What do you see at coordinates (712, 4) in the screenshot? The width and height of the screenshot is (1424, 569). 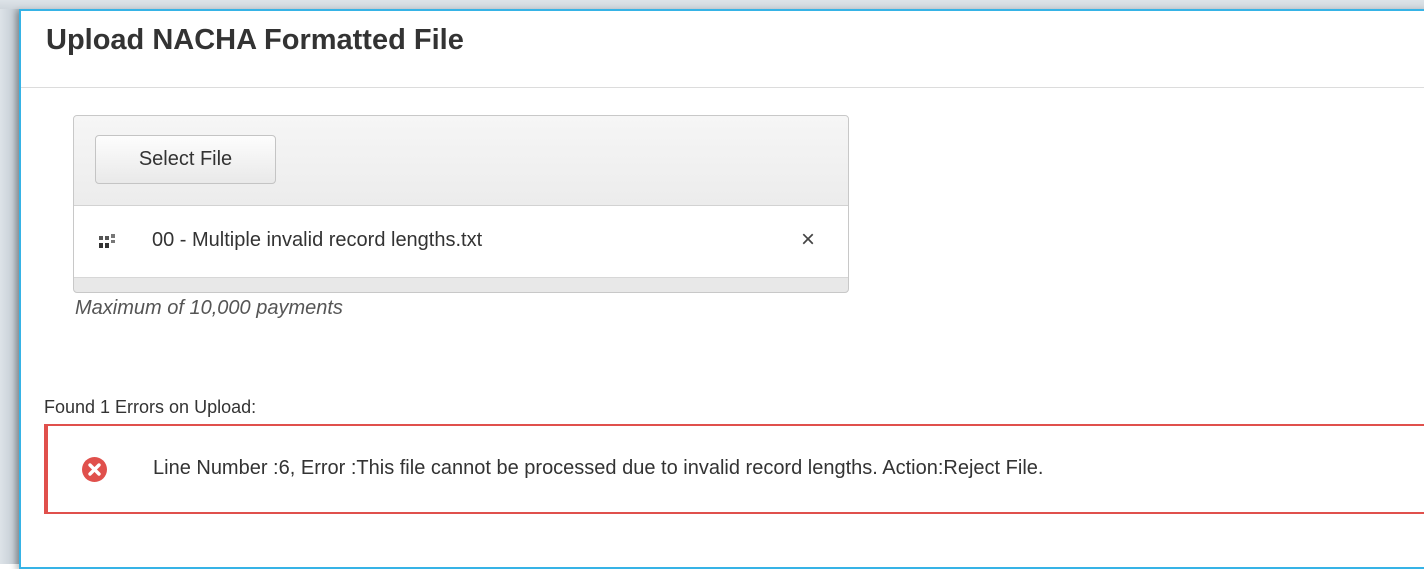 I see `window-frame-top` at bounding box center [712, 4].